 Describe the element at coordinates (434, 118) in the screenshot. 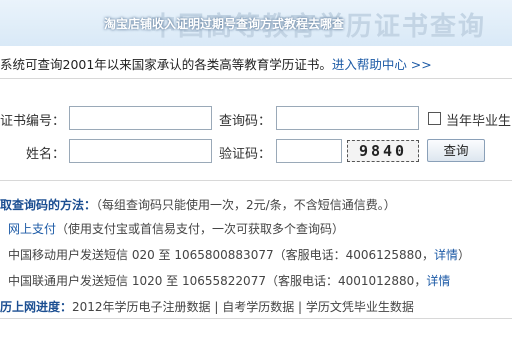

I see `current-graduate-checkbox` at that location.